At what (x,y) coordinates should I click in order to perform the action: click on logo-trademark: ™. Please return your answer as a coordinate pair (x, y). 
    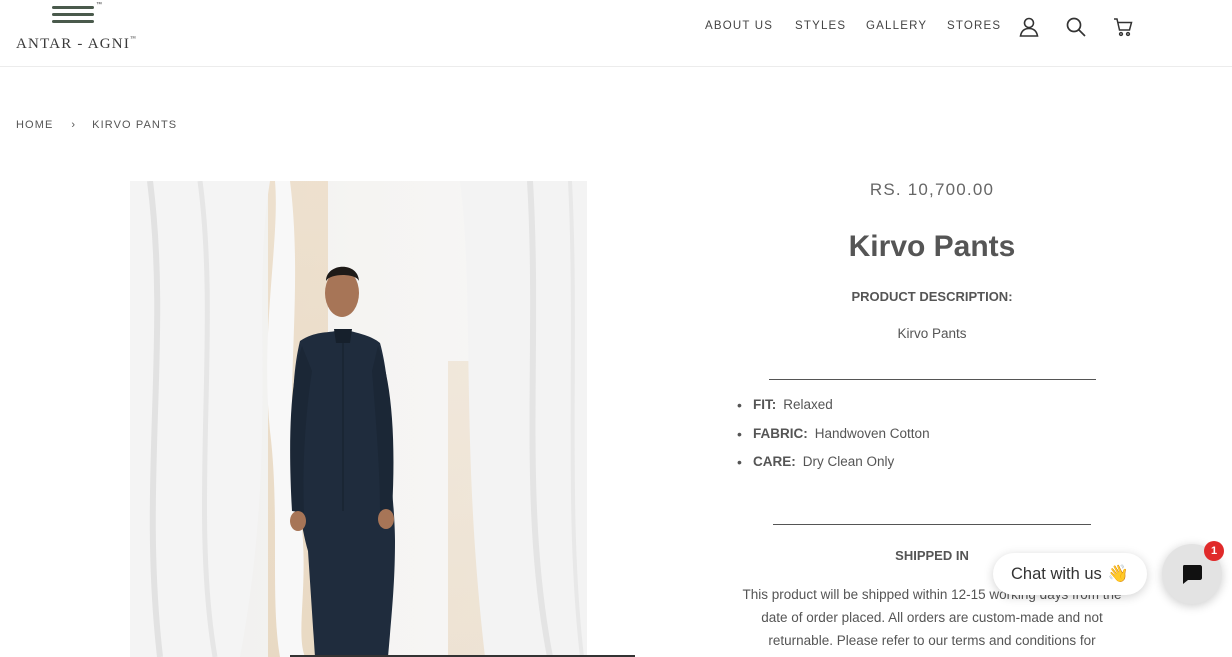
    Looking at the image, I should click on (99, 5).